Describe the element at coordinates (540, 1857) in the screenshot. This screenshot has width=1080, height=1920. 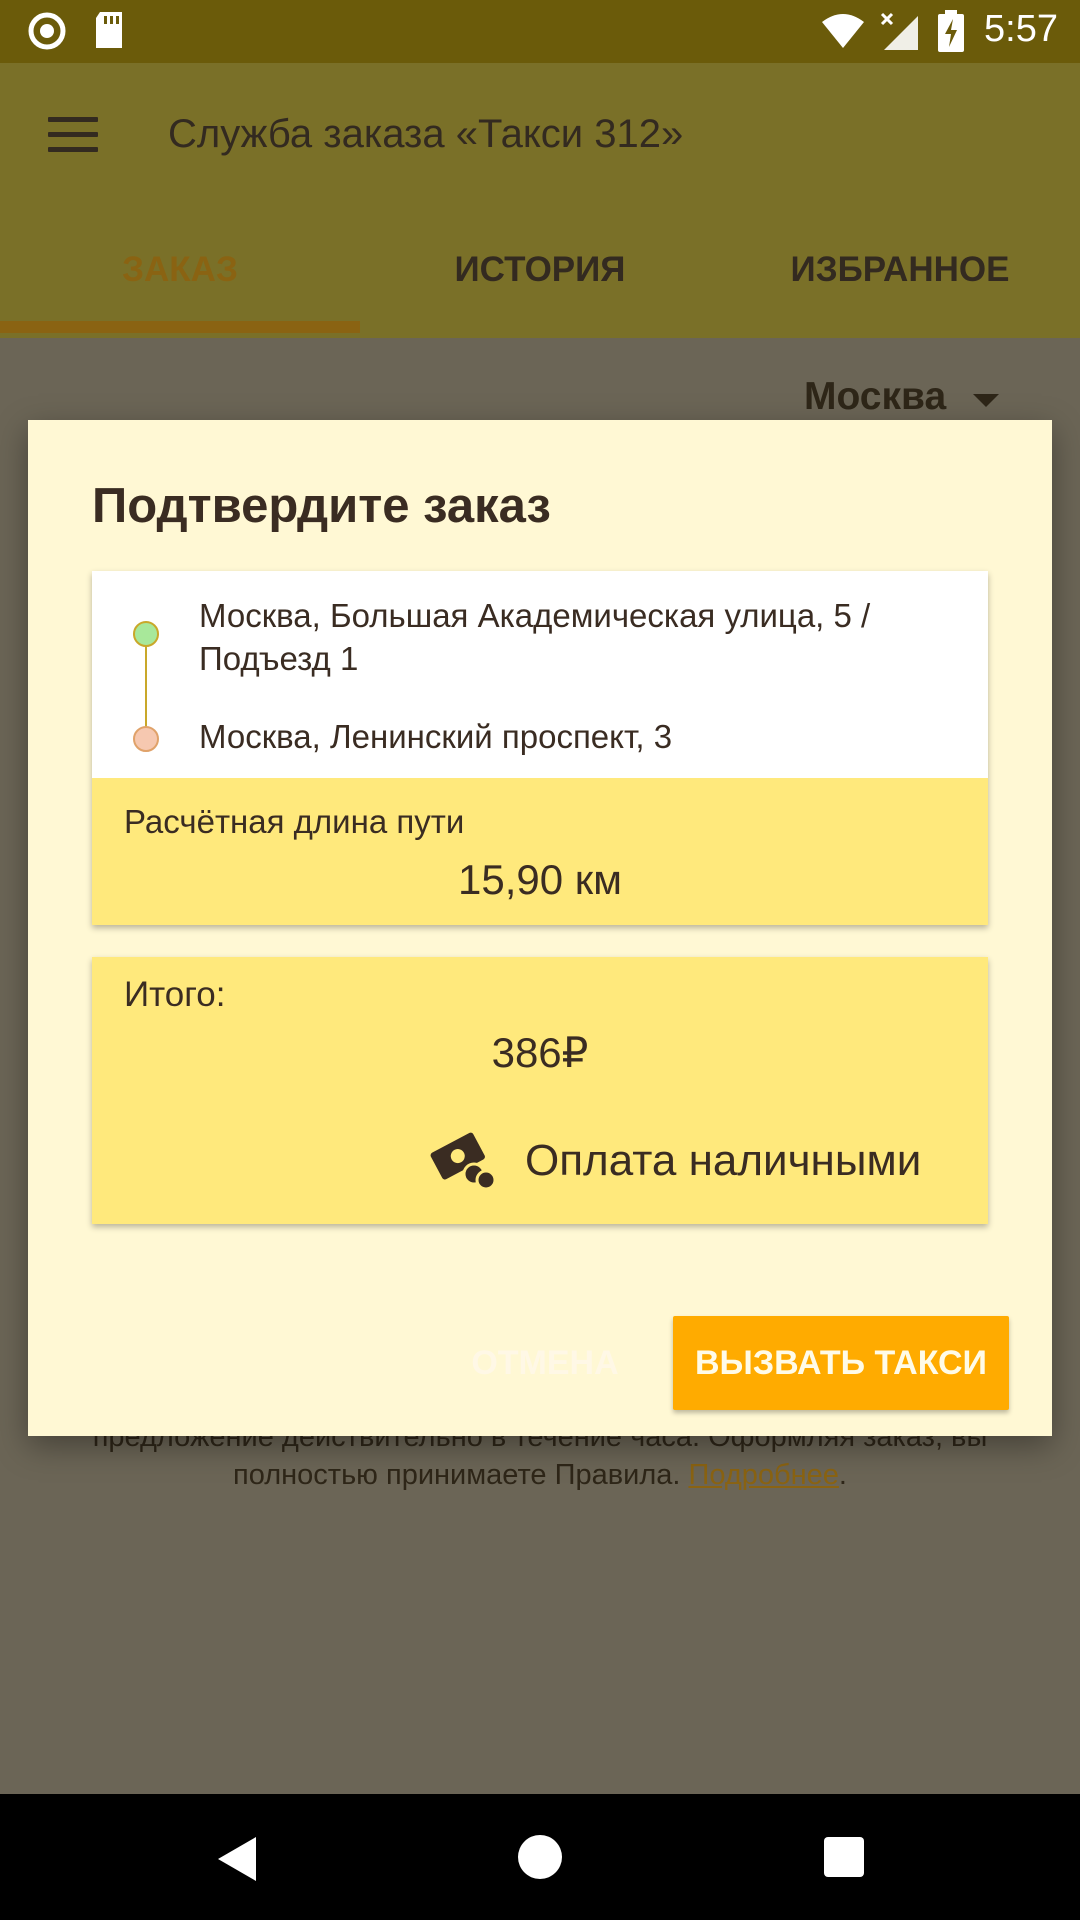
I see `home-icon` at that location.